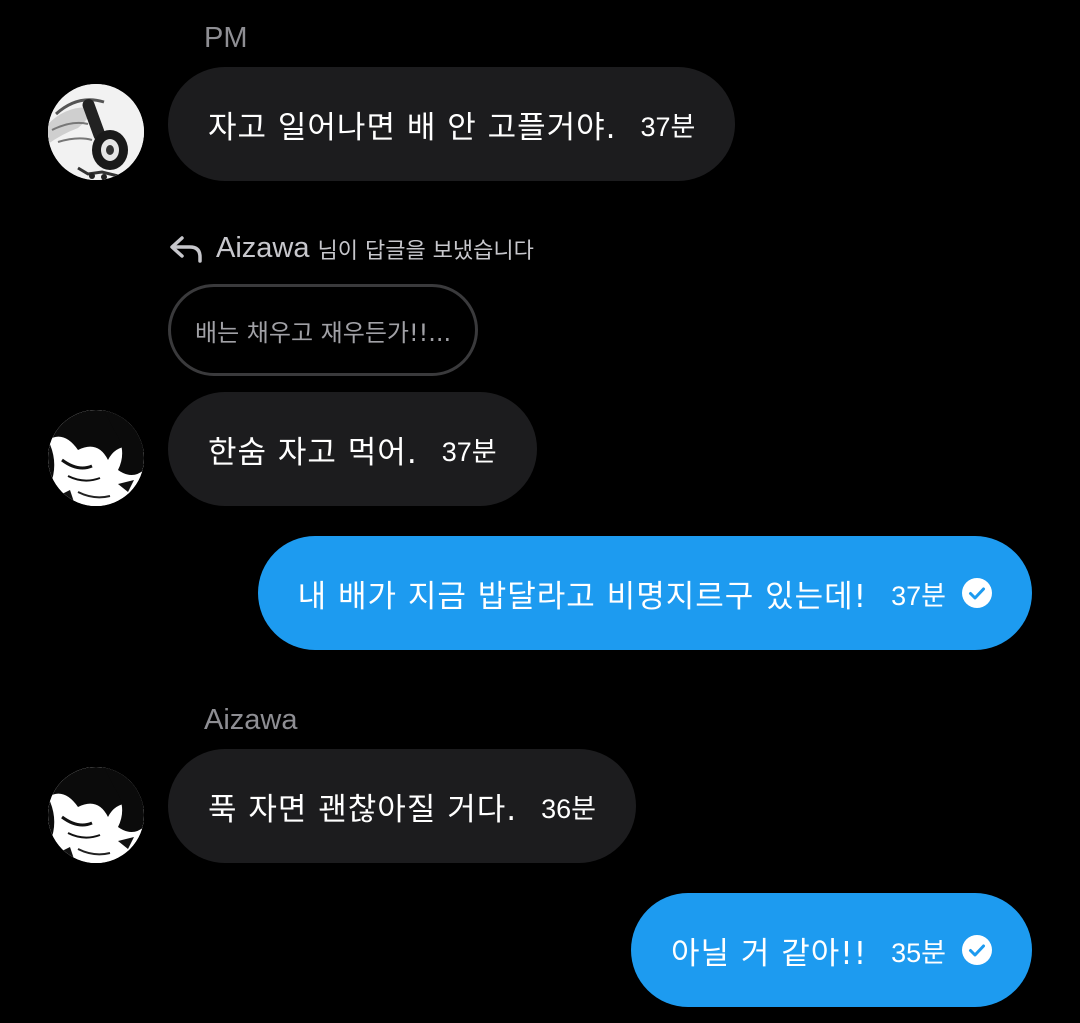 Image resolution: width=1080 pixels, height=1023 pixels. I want to click on reply-arrow-icon, so click(186, 249).